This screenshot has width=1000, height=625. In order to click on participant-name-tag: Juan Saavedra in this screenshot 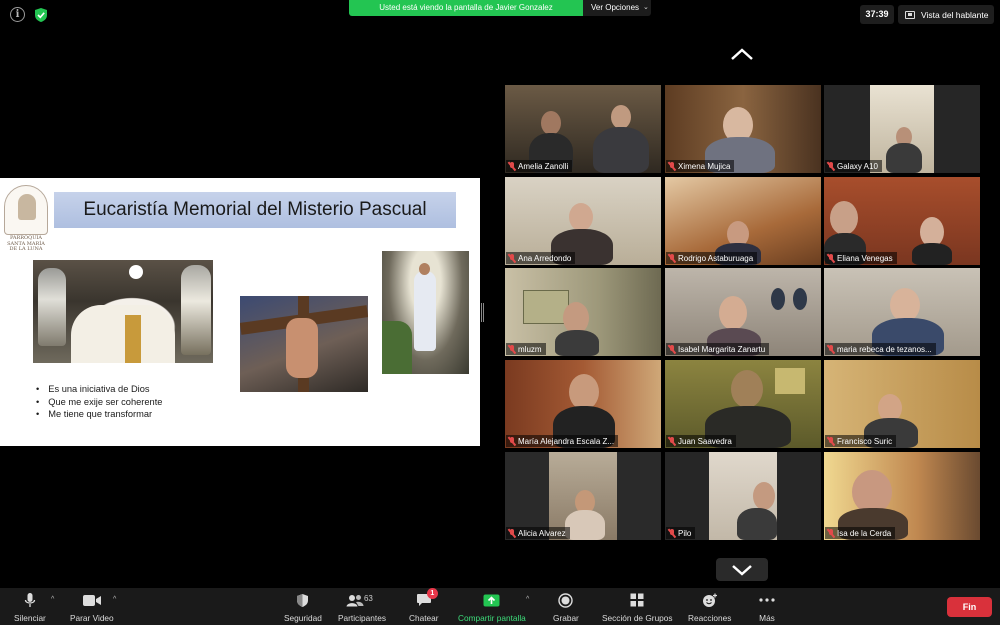, I will do `click(701, 441)`.